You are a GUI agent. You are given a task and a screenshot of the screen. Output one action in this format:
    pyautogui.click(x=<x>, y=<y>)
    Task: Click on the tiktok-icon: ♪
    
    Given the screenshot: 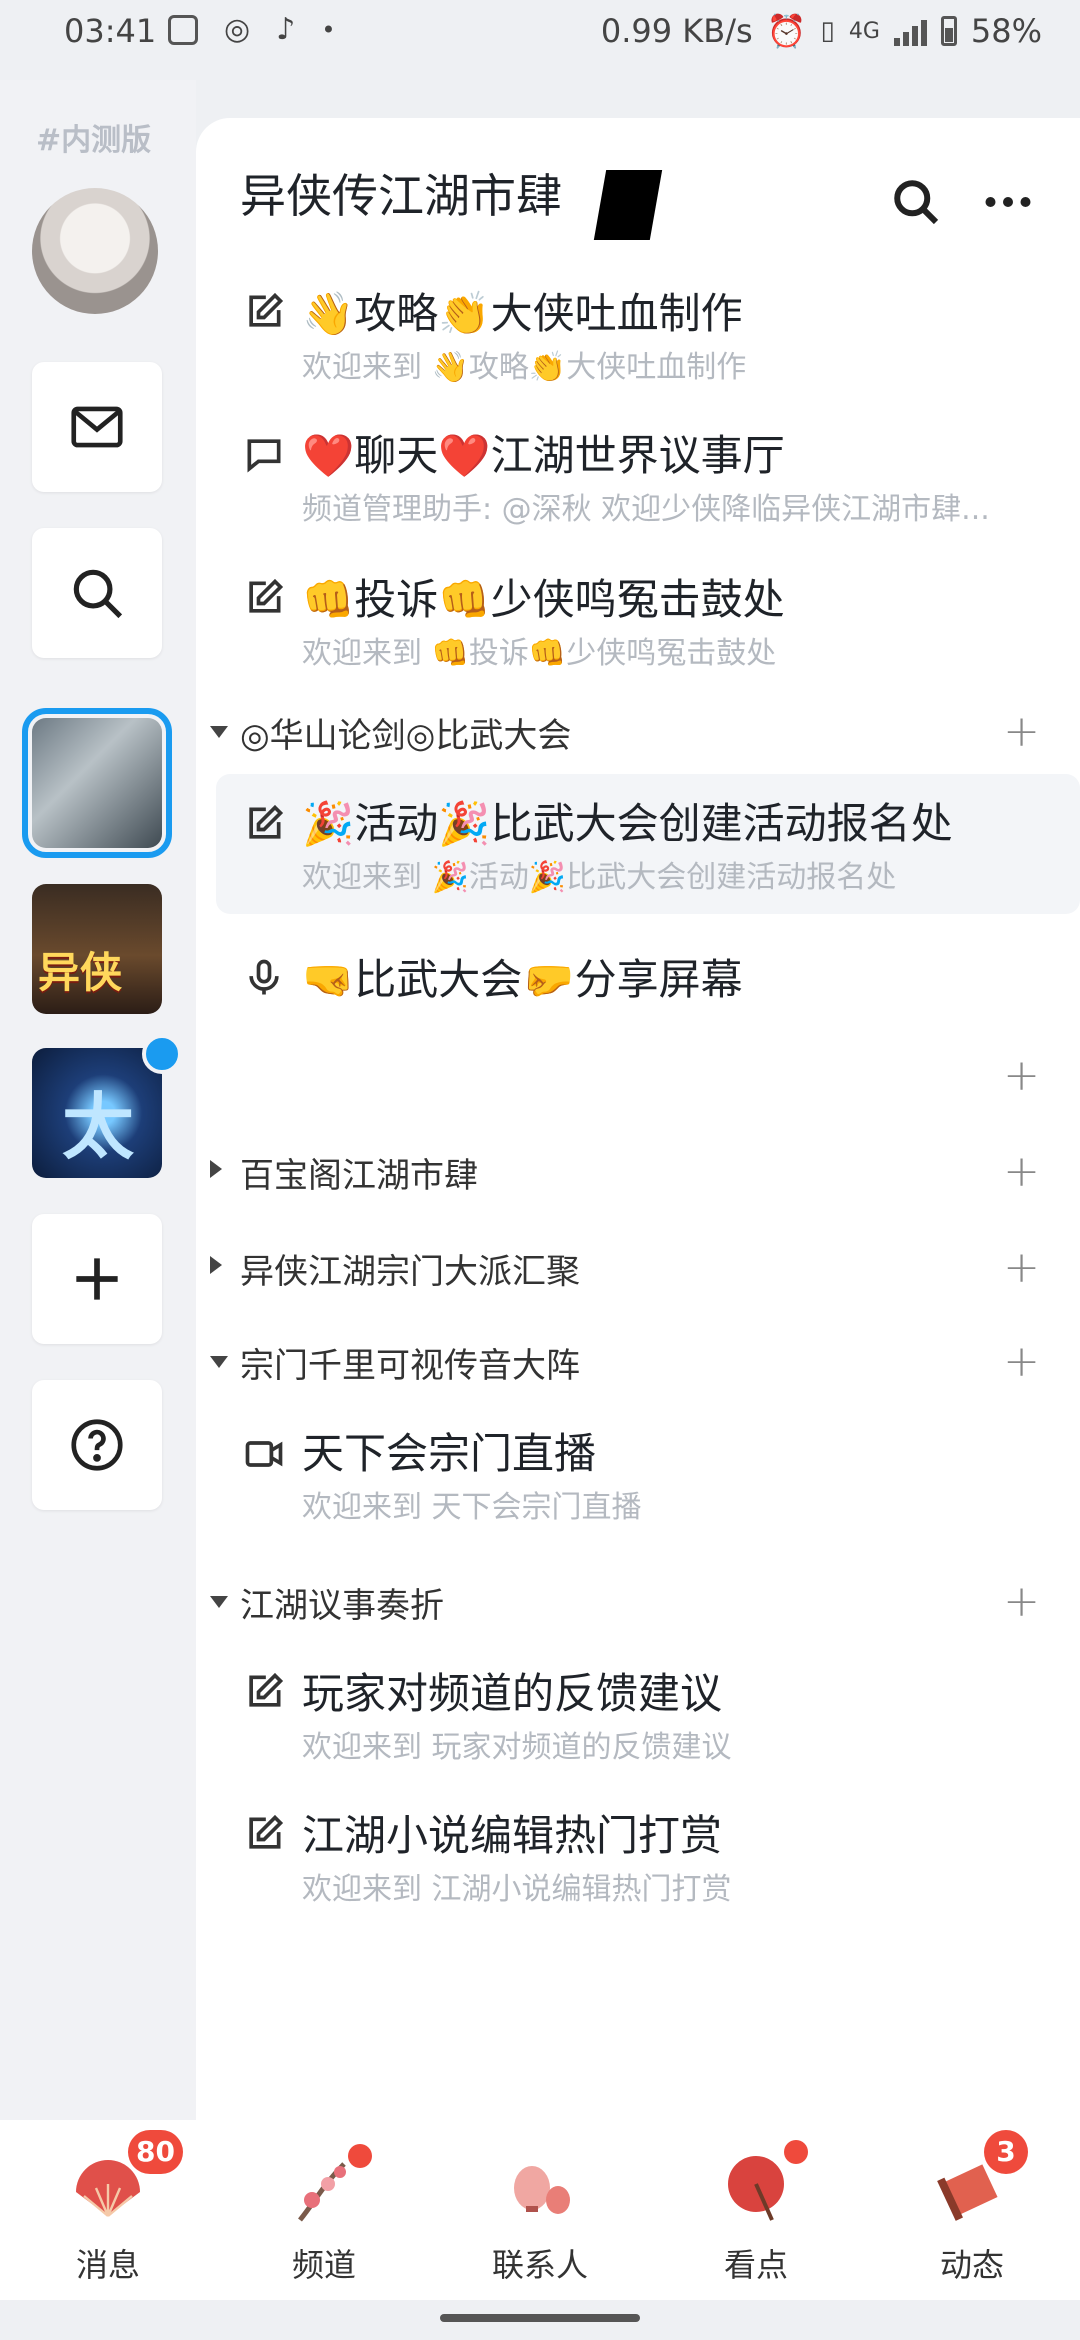 What is the action you would take?
    pyautogui.click(x=286, y=29)
    